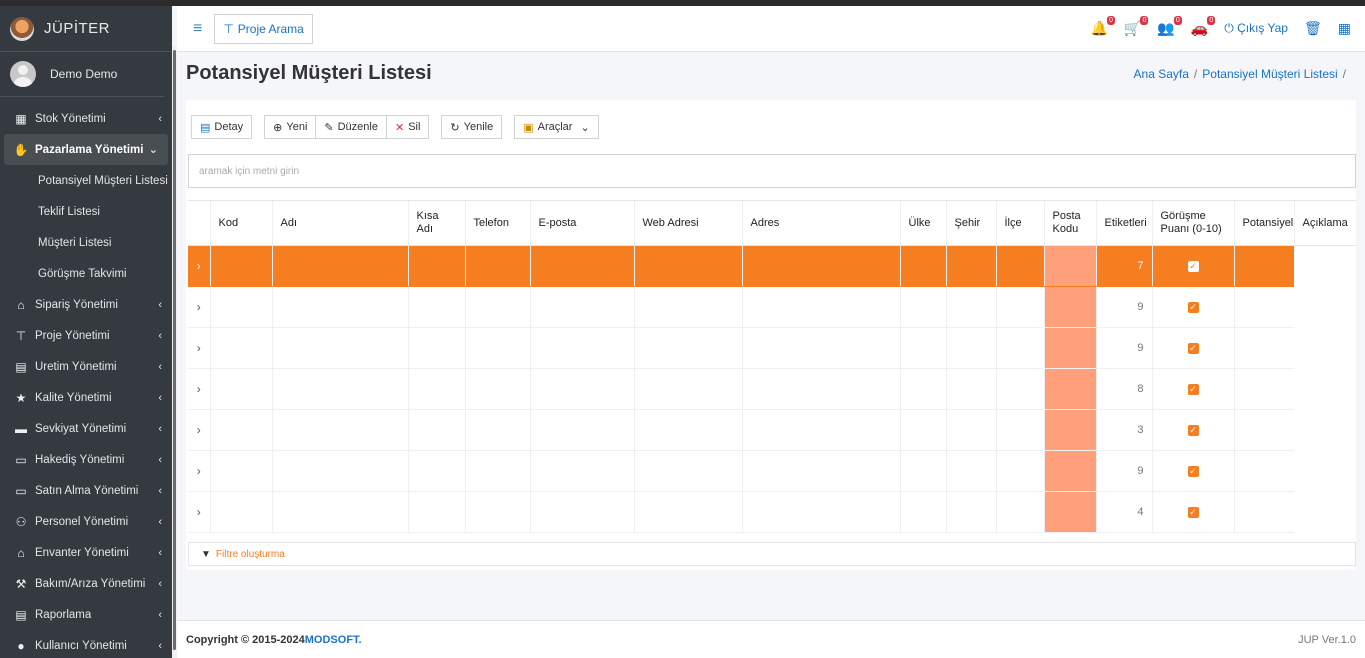 The height and width of the screenshot is (658, 1365). I want to click on money-icon: ▭, so click(21, 459).